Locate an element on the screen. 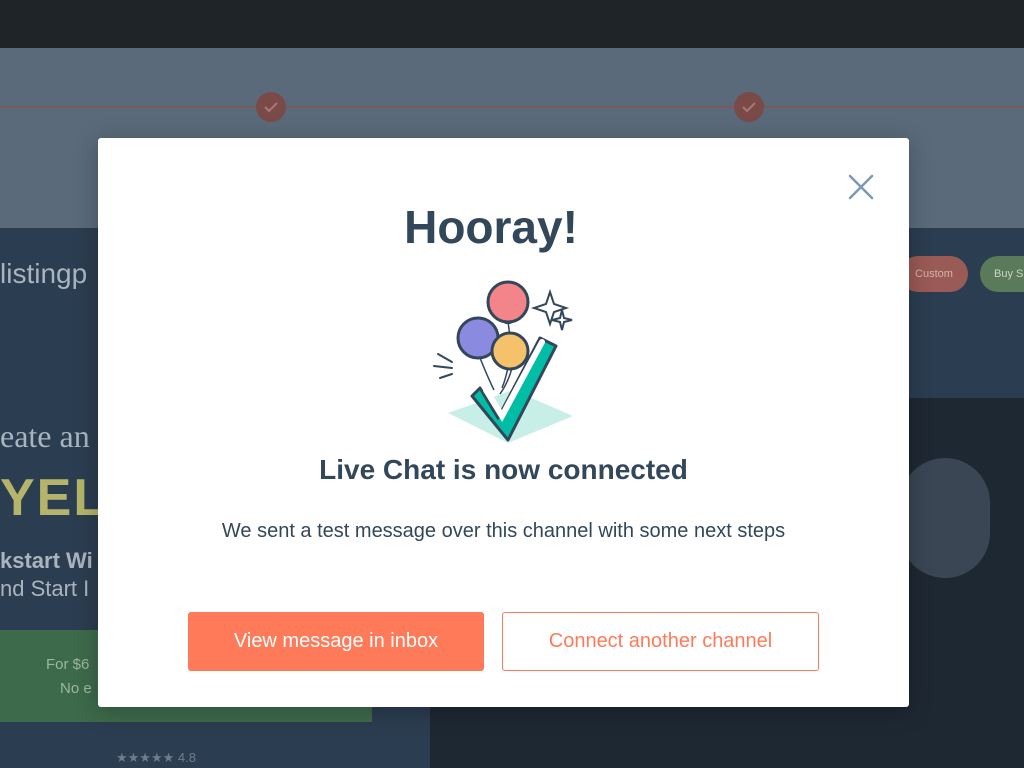  balloons-checkmark-illustration is located at coordinates (503, 363).